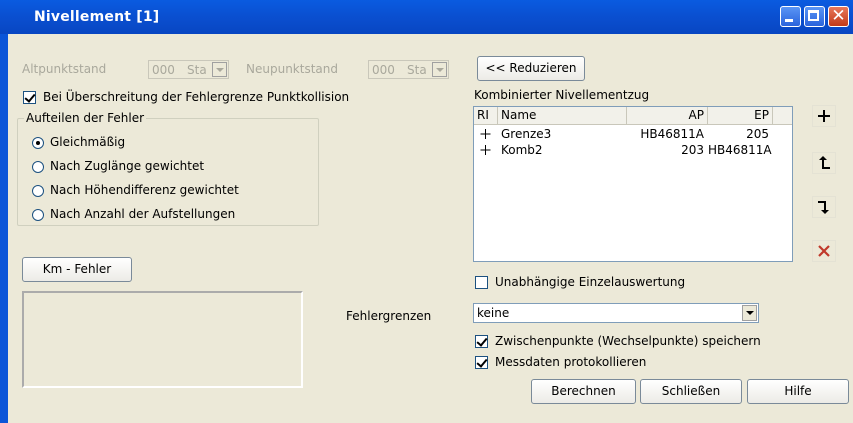 Image resolution: width=853 pixels, height=423 pixels. I want to click on km-error-button: Km - Fehler, so click(77, 269).